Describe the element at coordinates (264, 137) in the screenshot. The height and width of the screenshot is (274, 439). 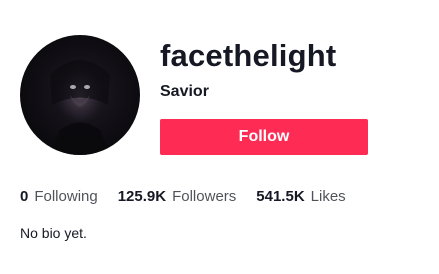
I see `follow-button: Follow` at that location.